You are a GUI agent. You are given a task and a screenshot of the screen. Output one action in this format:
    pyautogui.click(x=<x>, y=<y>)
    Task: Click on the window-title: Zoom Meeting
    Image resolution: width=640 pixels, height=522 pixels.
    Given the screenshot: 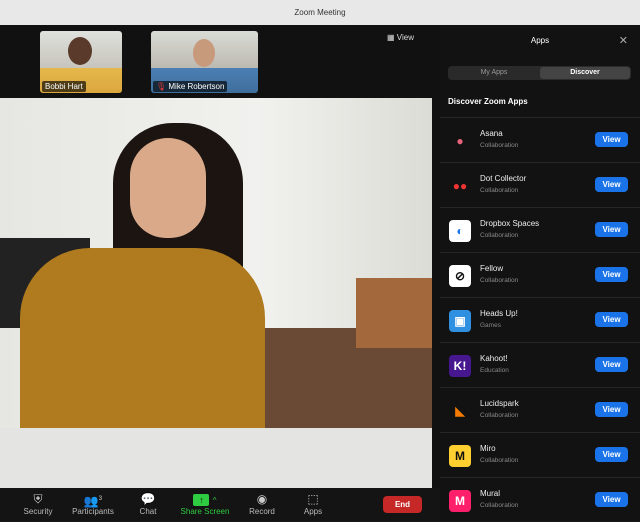 What is the action you would take?
    pyautogui.click(x=320, y=12)
    